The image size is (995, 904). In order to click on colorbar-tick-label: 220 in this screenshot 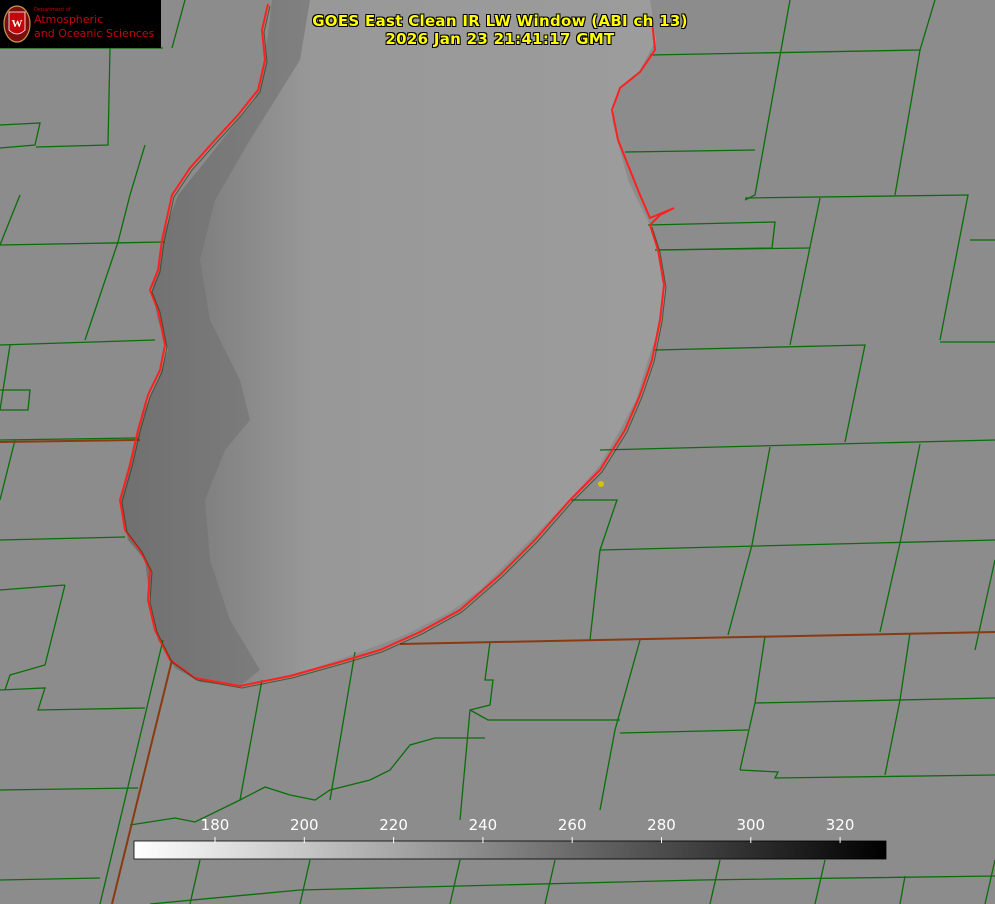, I will do `click(393, 825)`.